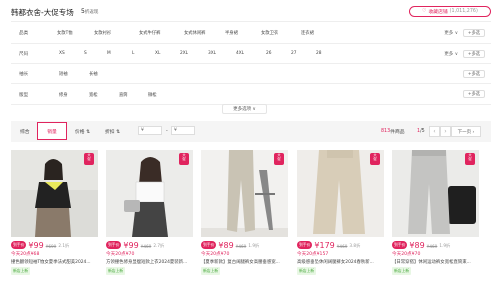 This screenshot has height=290, width=500. Describe the element at coordinates (85, 53) in the screenshot. I see `filter-option: S` at that location.